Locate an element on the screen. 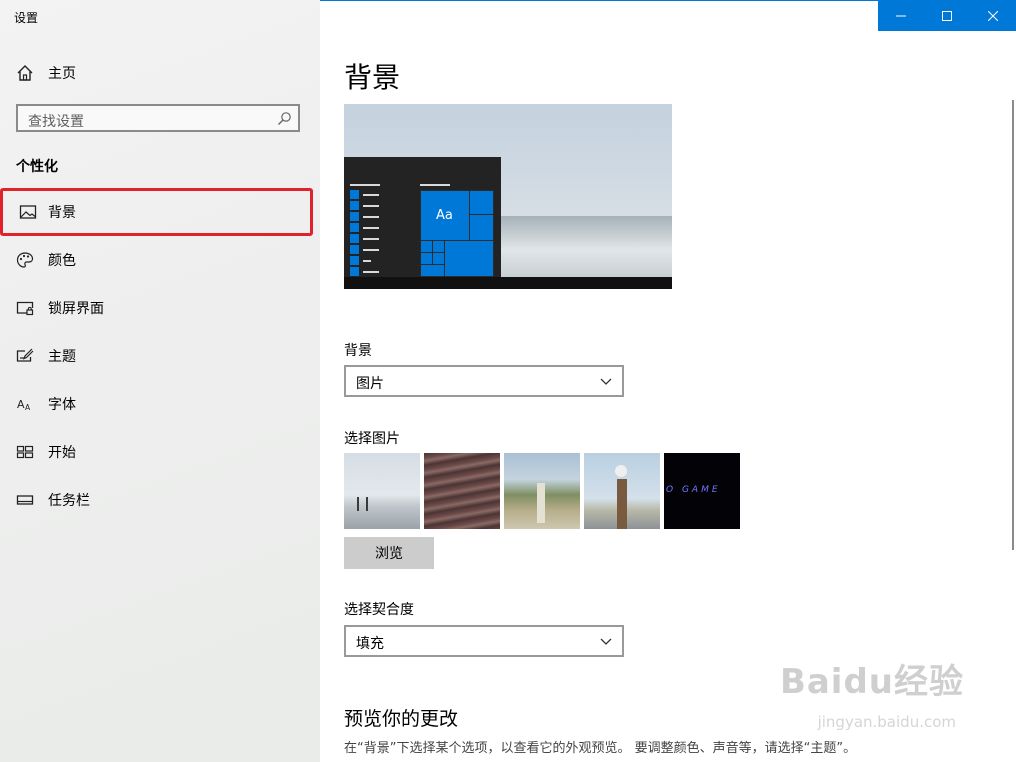 The width and height of the screenshot is (1016, 762). preview-sample-text: Aa is located at coordinates (444, 215).